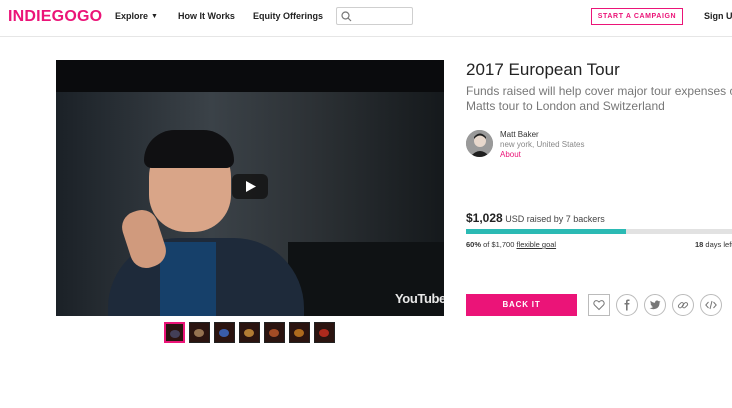 This screenshot has height=408, width=732. I want to click on progress-bar-fill, so click(546, 231).